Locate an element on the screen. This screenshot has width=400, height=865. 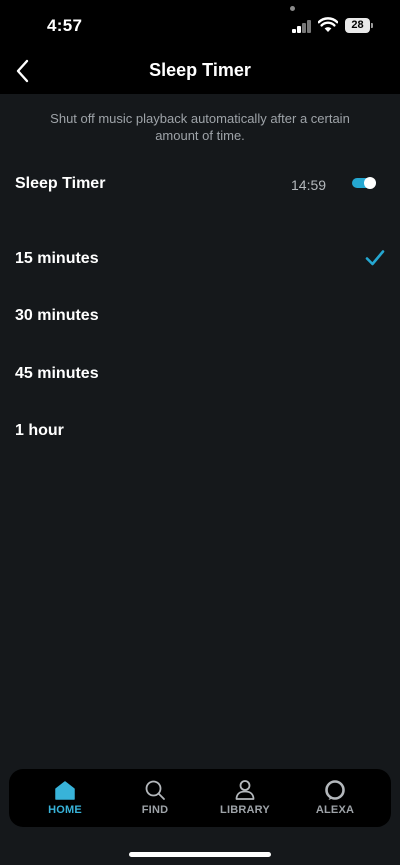
option-1-hour: 1 hour is located at coordinates (200, 431).